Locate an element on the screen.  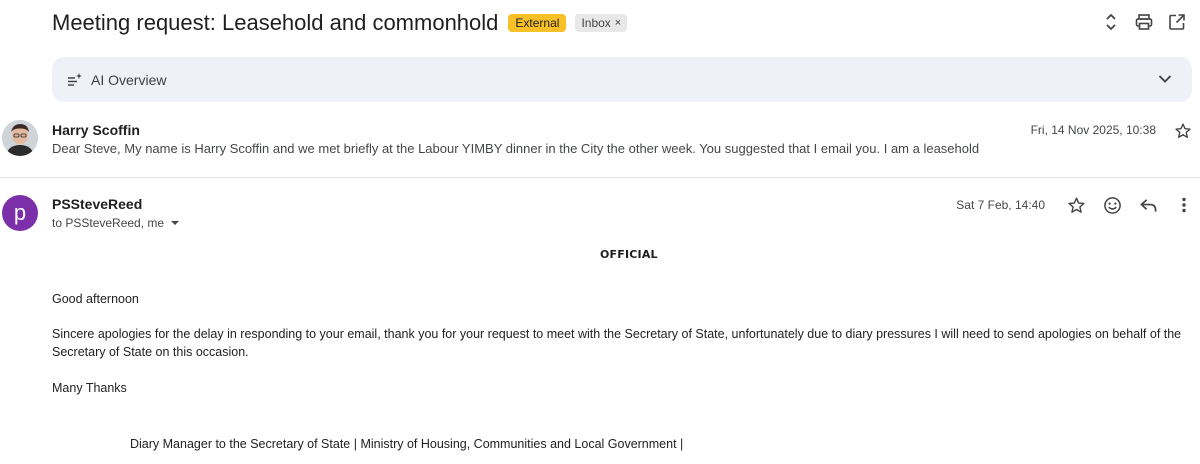
sender-name: PSSteveReed is located at coordinates (97, 204).